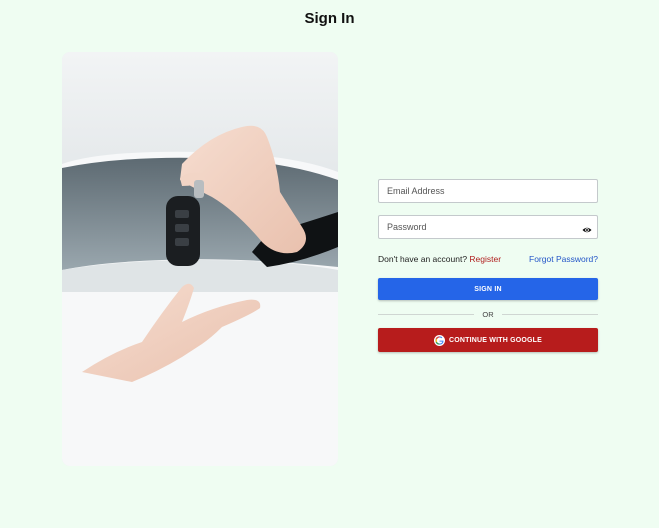  What do you see at coordinates (426, 314) in the screenshot?
I see `divider-line-left` at bounding box center [426, 314].